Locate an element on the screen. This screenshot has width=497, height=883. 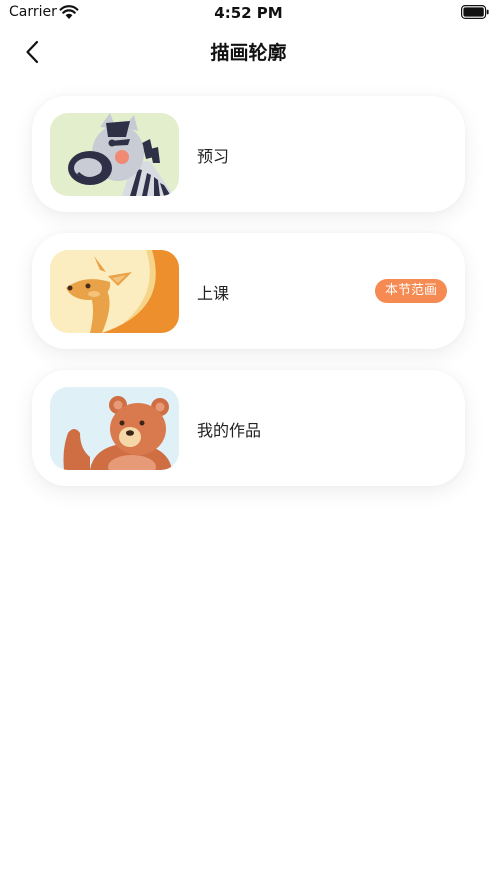
card-class: 上课 本节范画 is located at coordinates (248, 291).